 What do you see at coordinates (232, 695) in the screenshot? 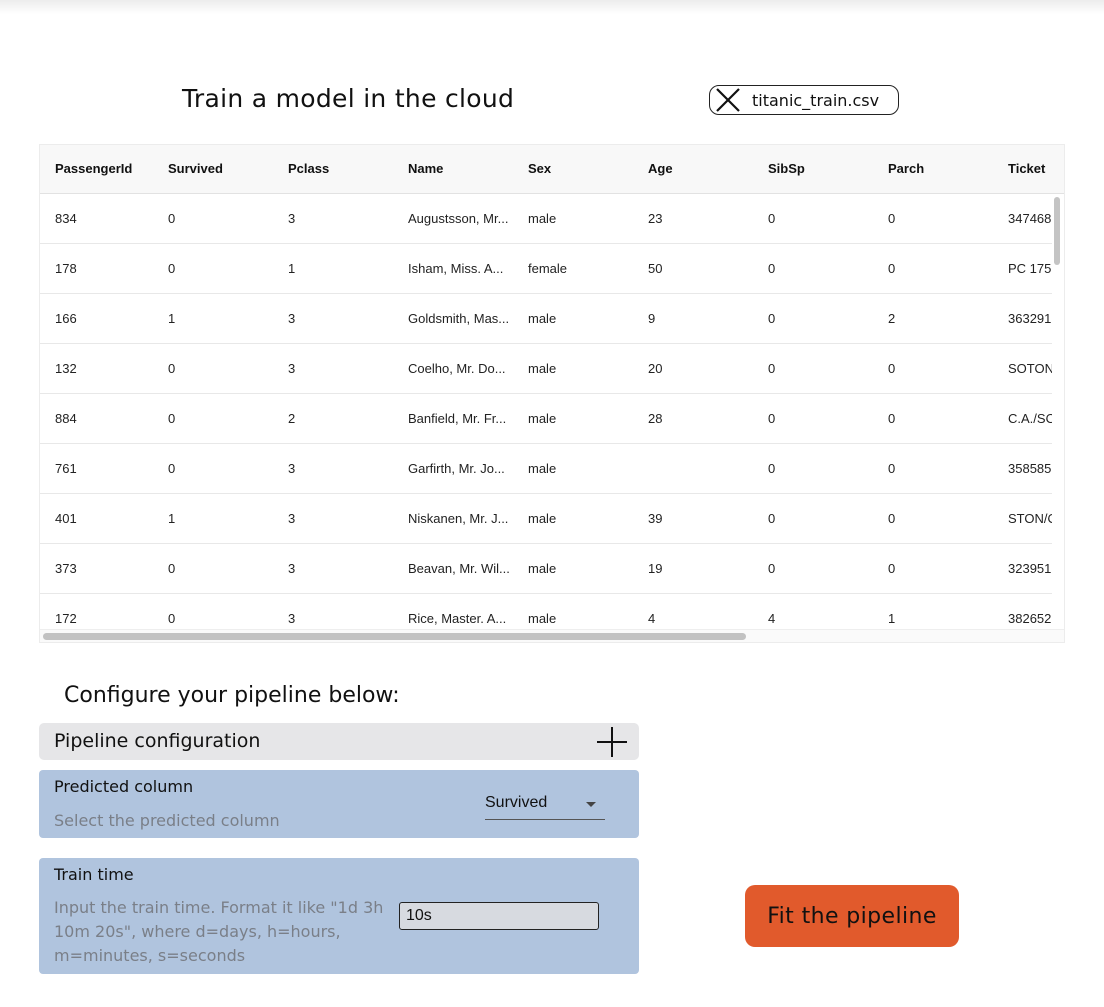
I see `configure-heading: Configure your pipeline below:` at bounding box center [232, 695].